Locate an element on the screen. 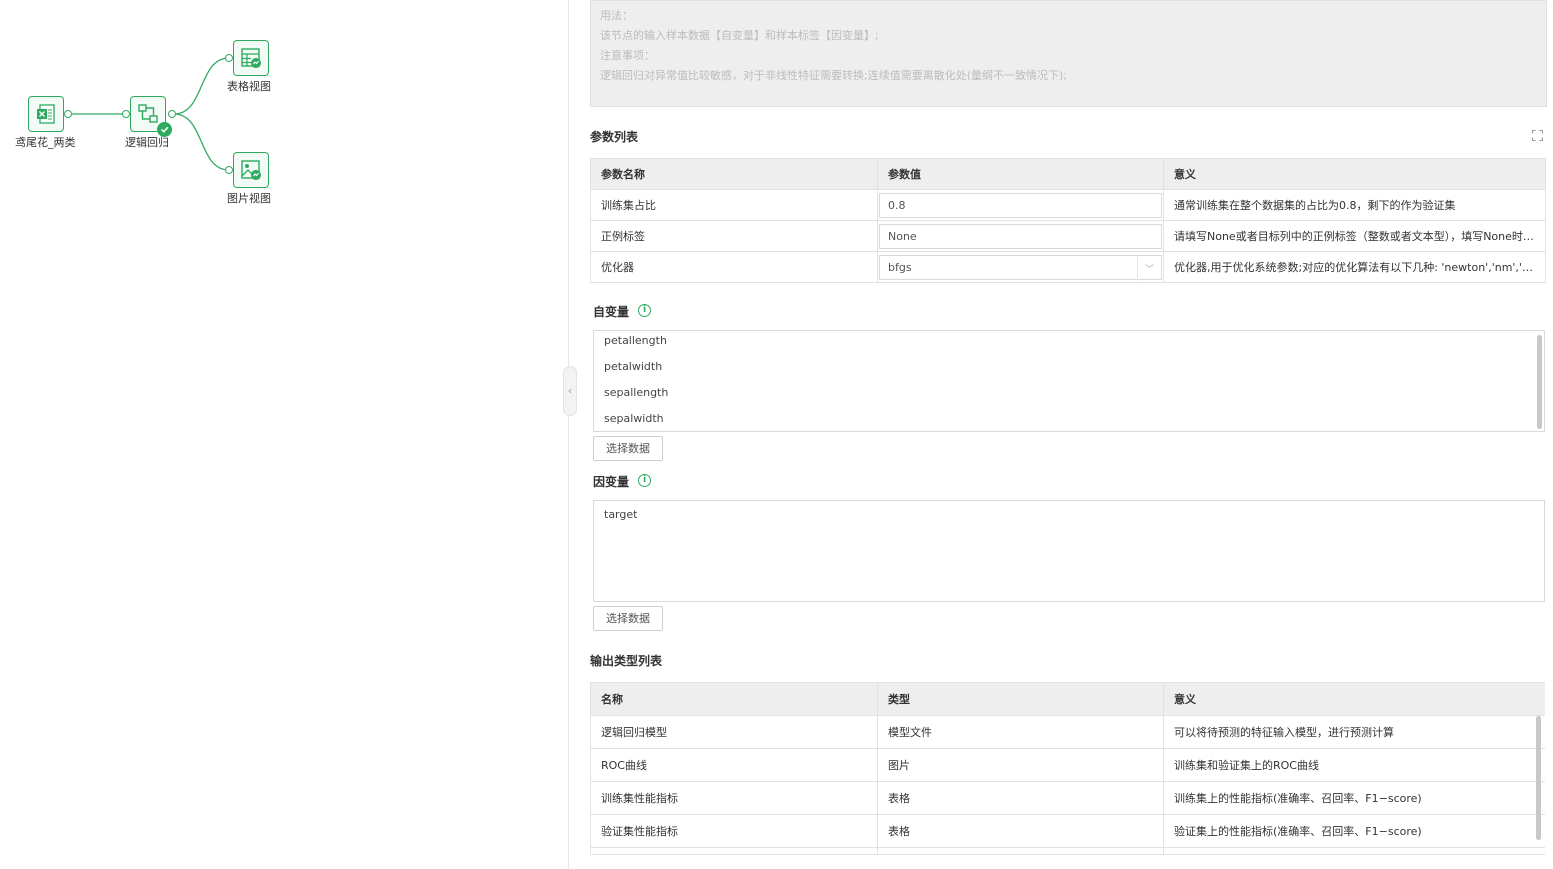  params-header-value: 参数值 is located at coordinates (1020, 174).